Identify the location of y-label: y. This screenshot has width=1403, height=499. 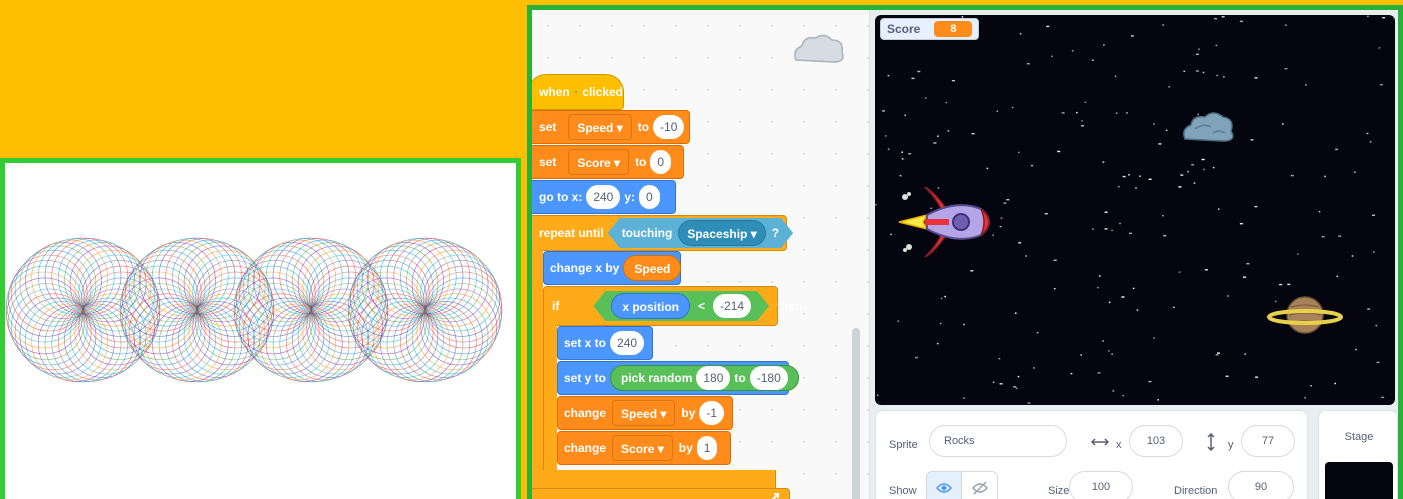
(1231, 445).